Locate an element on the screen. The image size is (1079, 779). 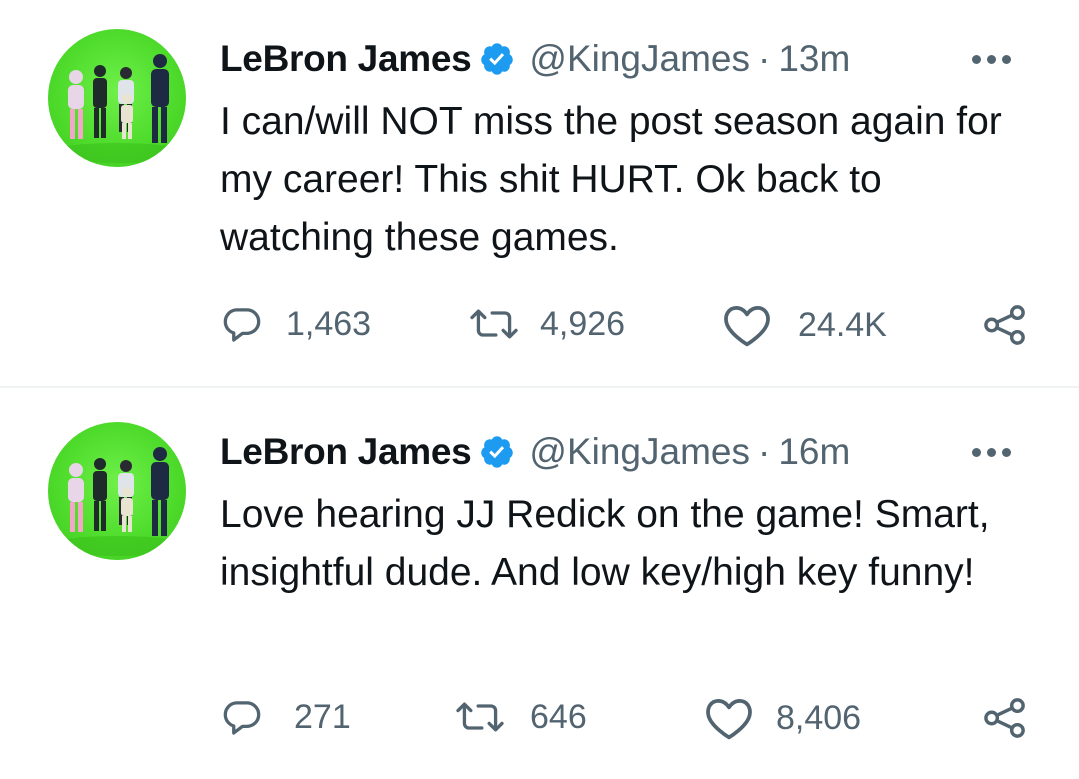
like-count: 8,406 is located at coordinates (819, 717).